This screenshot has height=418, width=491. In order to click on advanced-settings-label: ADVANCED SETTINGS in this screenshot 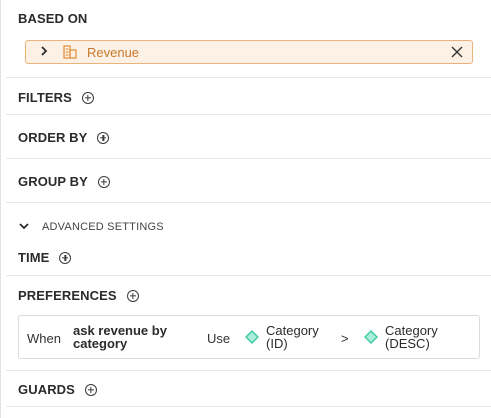, I will do `click(103, 227)`.